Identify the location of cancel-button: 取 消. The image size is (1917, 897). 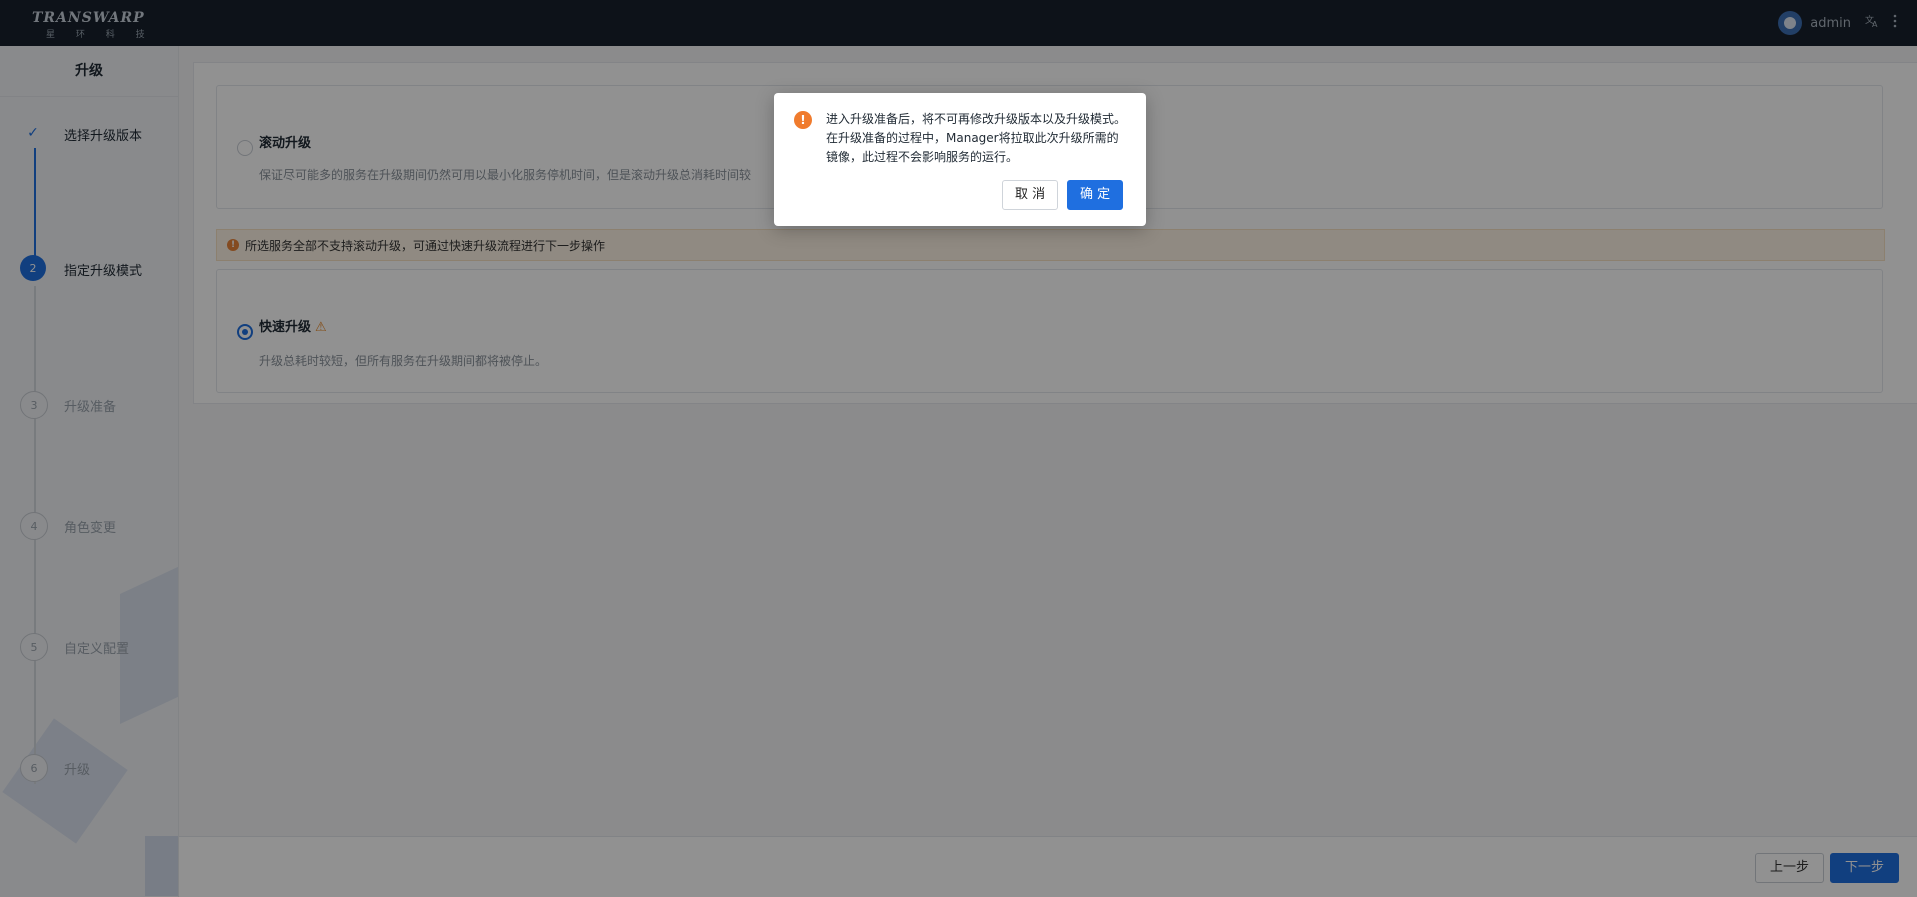
(1030, 195).